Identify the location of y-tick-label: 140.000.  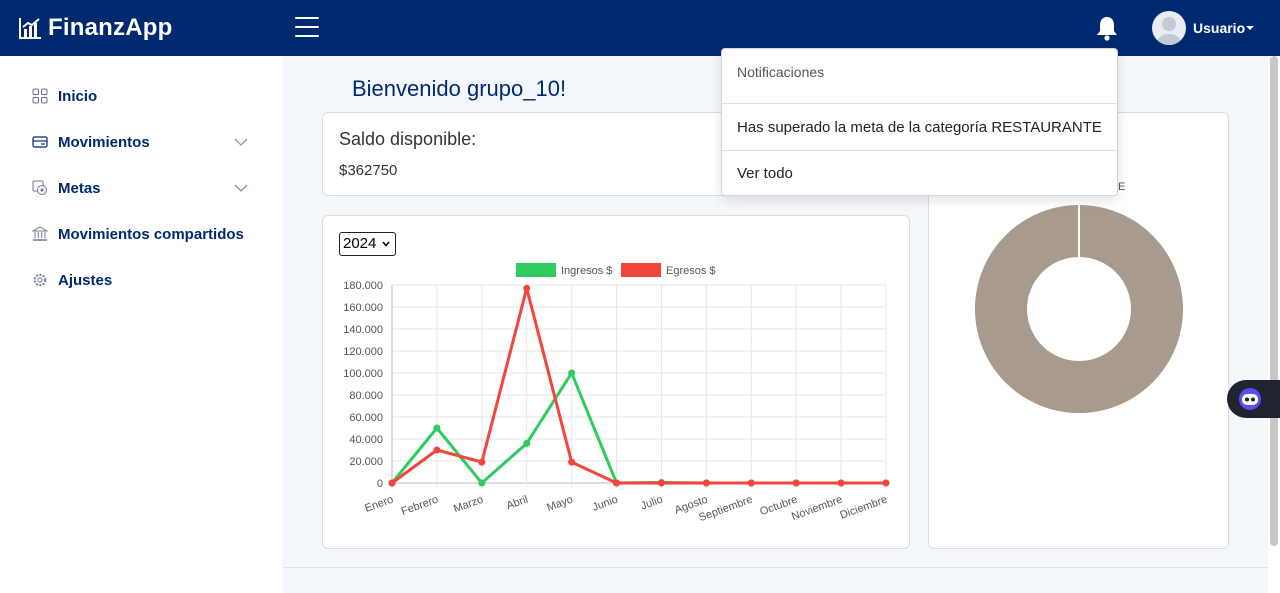
(363, 330).